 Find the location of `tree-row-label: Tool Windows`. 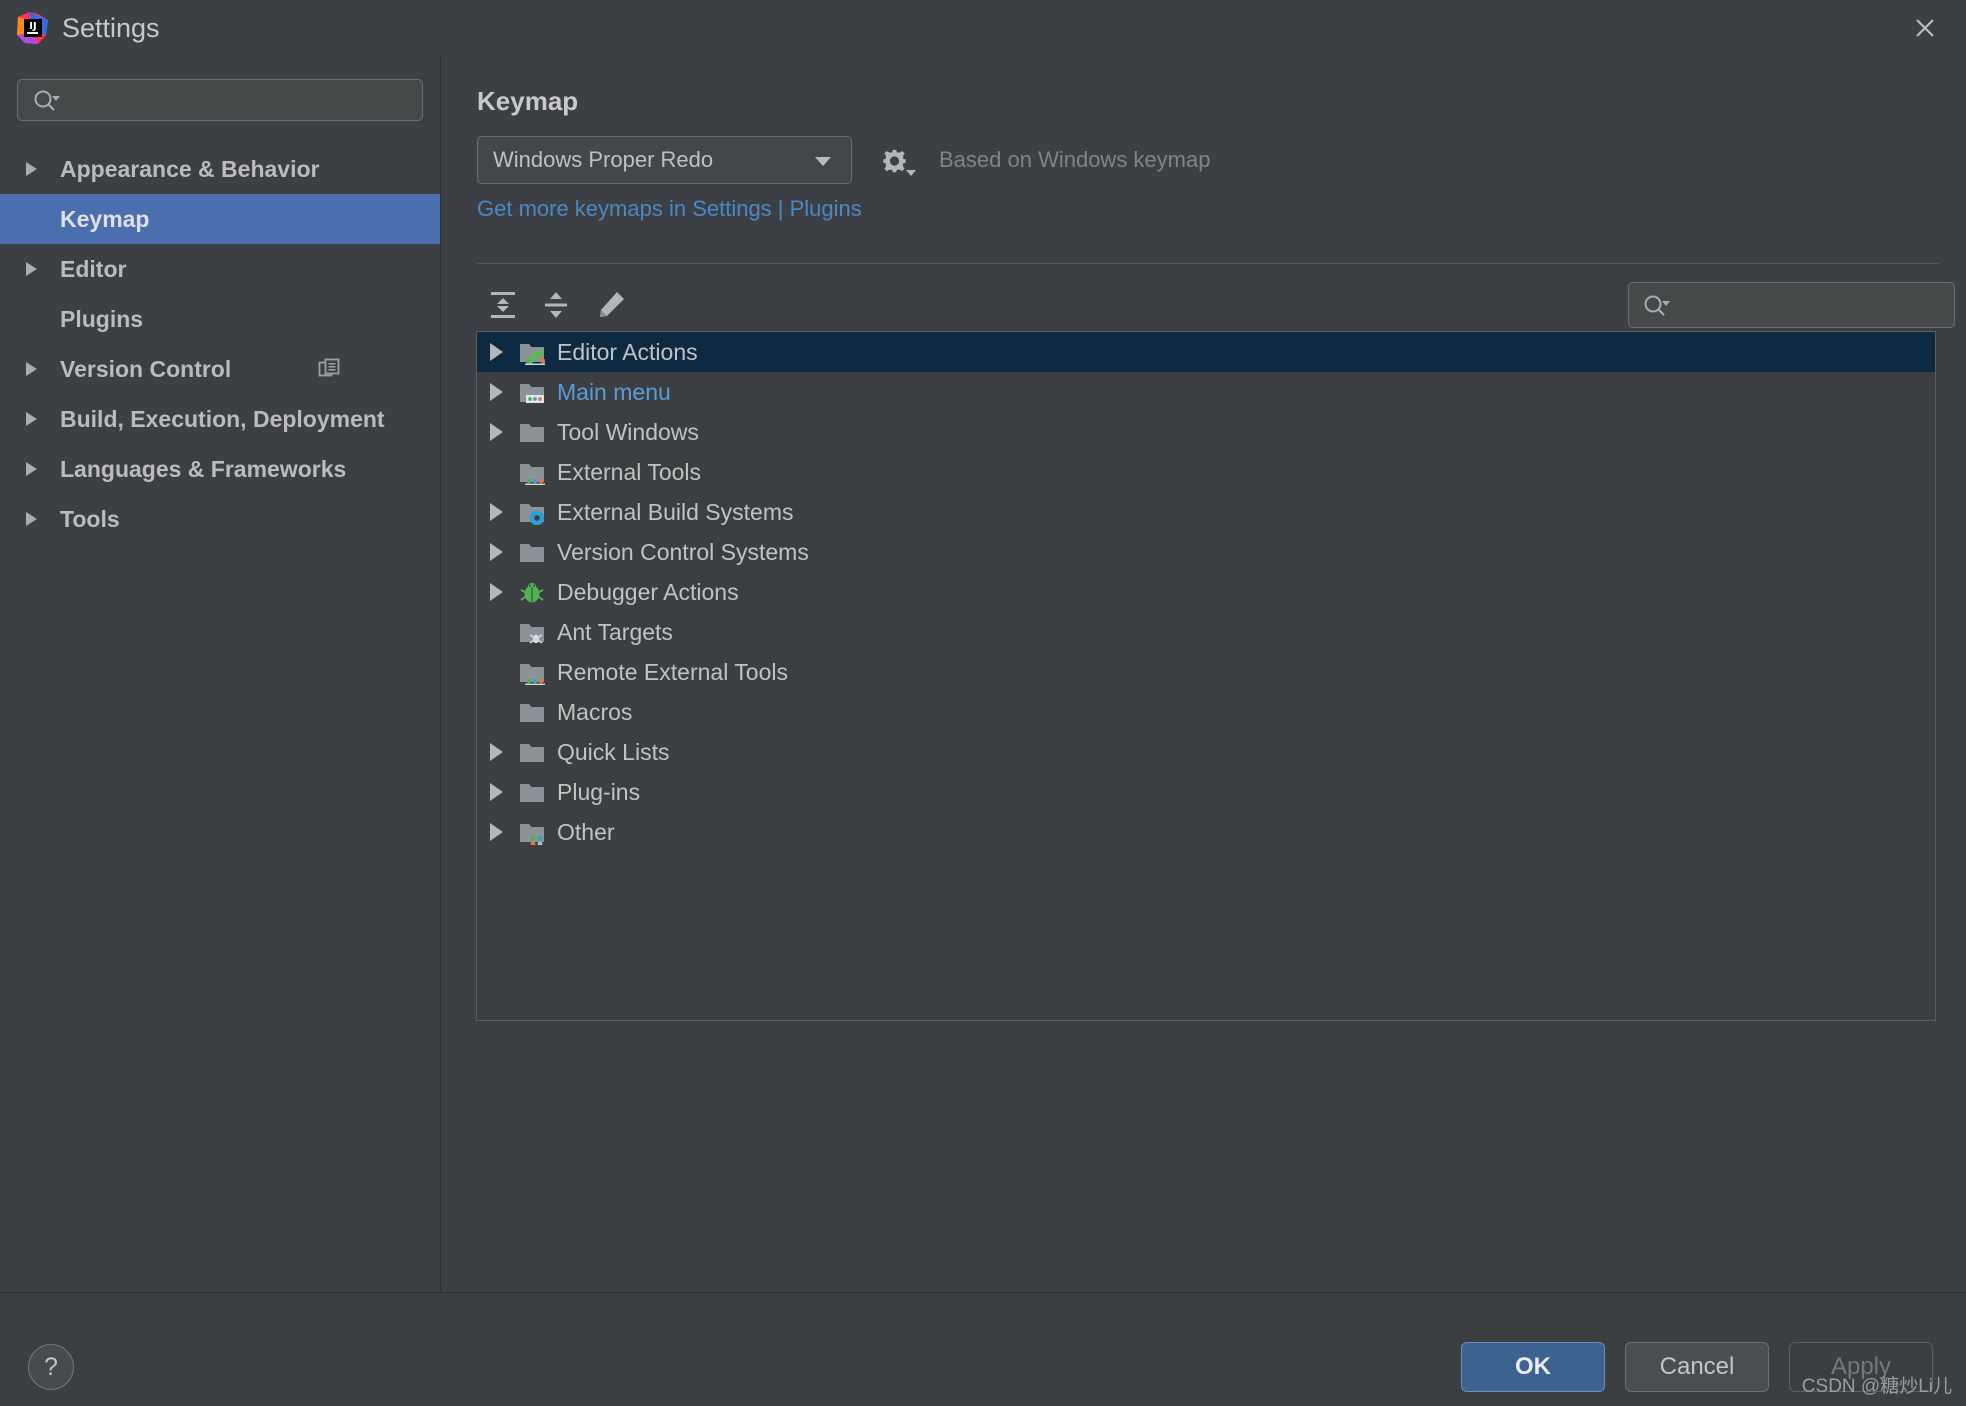

tree-row-label: Tool Windows is located at coordinates (628, 431).